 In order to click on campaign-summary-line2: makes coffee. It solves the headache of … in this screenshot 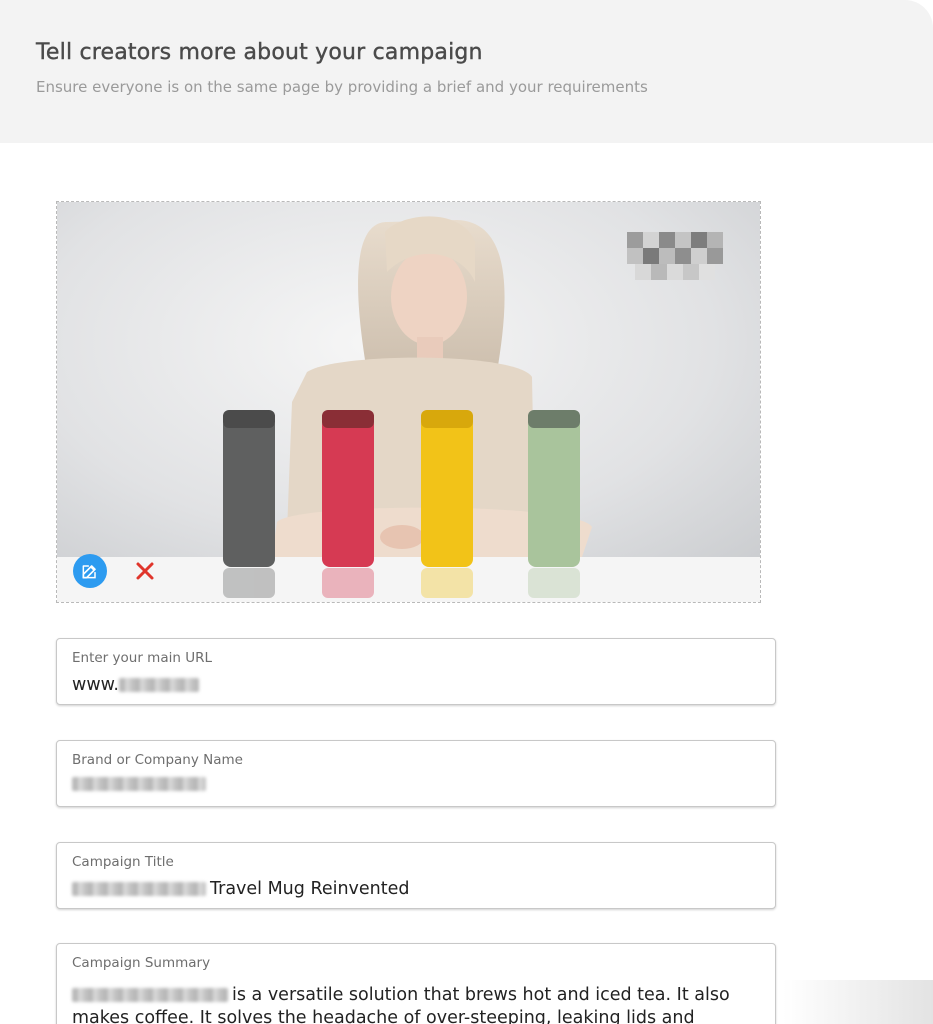, I will do `click(383, 1016)`.